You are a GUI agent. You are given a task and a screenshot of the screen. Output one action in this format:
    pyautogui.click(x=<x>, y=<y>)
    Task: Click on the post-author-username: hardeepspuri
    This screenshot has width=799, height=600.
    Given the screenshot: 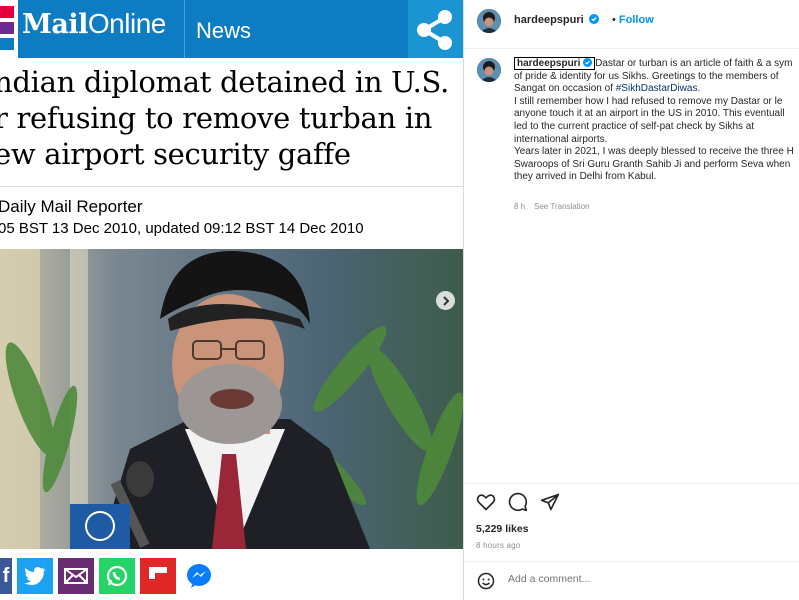 What is the action you would take?
    pyautogui.click(x=556, y=20)
    